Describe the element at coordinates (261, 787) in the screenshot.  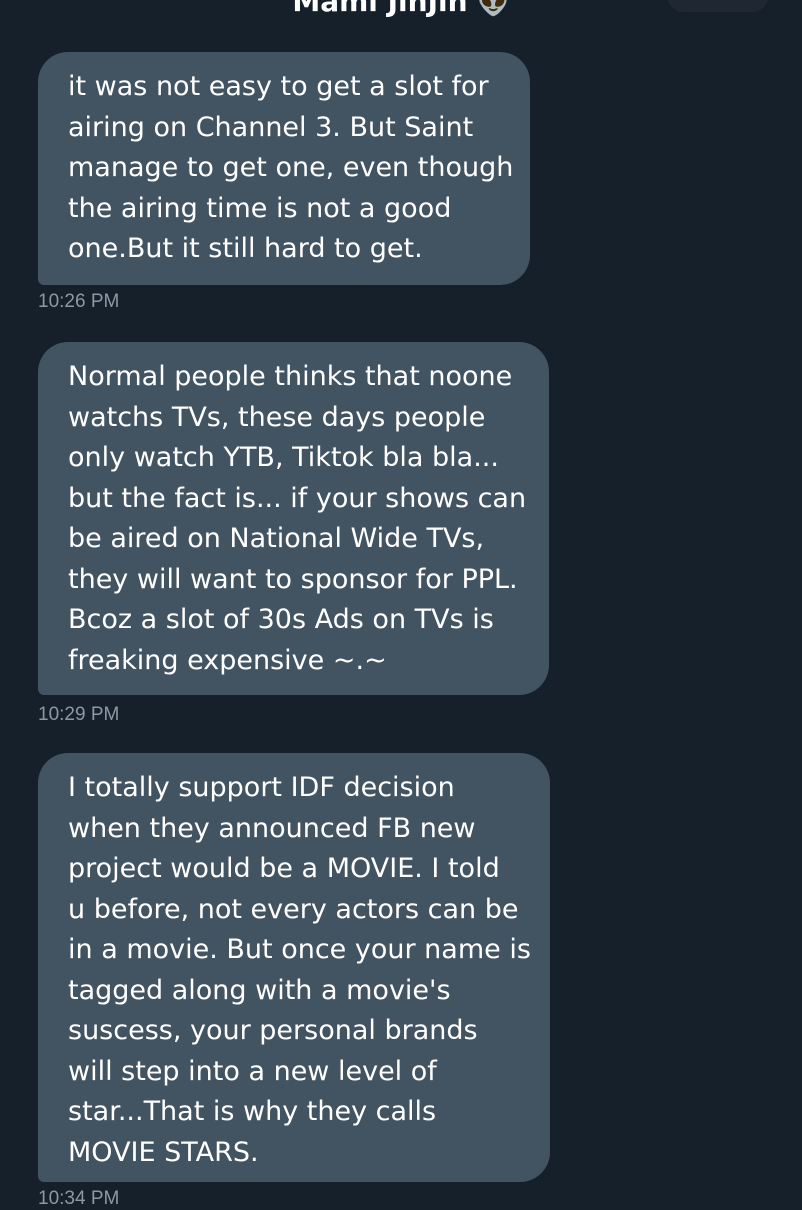
I see `message-line: I totally support IDF decision` at that location.